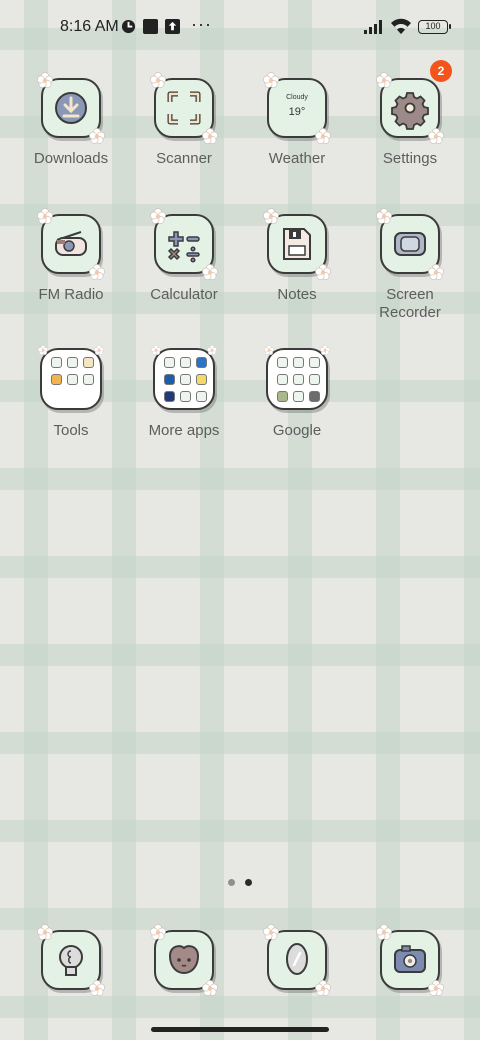 This screenshot has height=1040, width=480. What do you see at coordinates (184, 108) in the screenshot?
I see `scan-icon` at bounding box center [184, 108].